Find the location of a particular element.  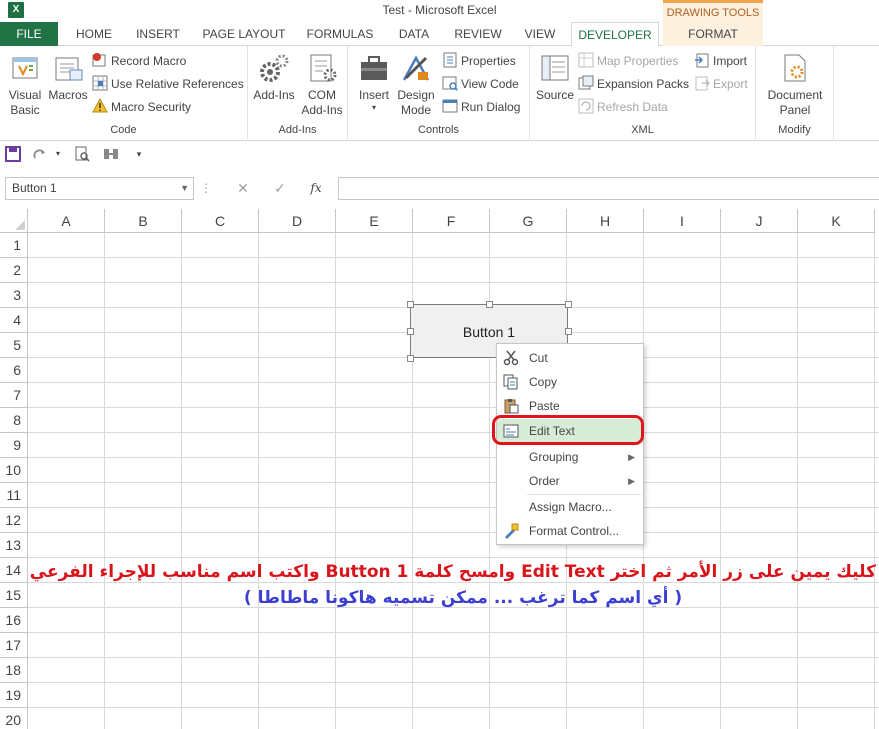

drag-handle-icon: ⋮ is located at coordinates (206, 188).